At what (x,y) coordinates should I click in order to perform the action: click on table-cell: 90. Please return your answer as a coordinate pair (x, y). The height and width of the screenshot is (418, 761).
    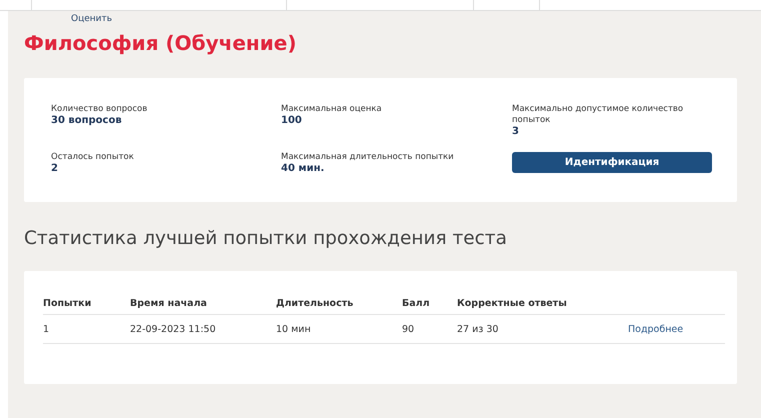
    Looking at the image, I should click on (429, 329).